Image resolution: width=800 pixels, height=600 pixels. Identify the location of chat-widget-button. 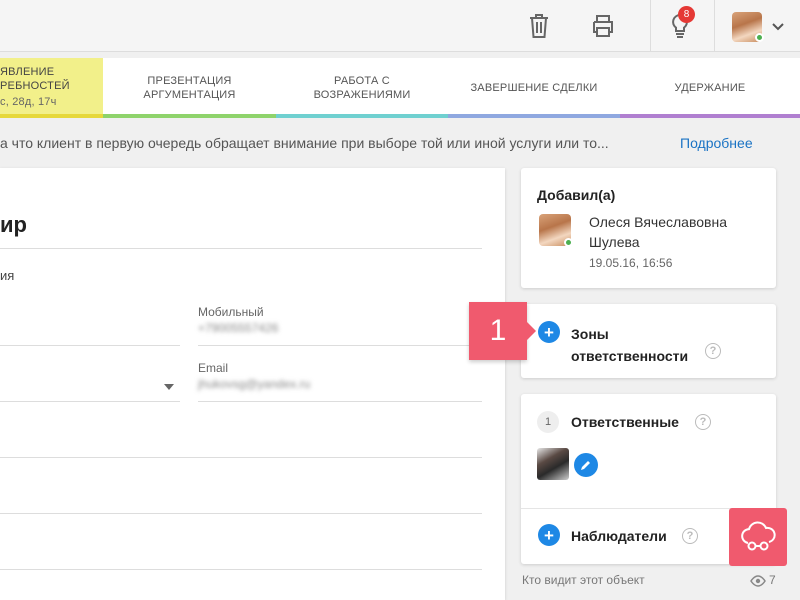
(758, 537).